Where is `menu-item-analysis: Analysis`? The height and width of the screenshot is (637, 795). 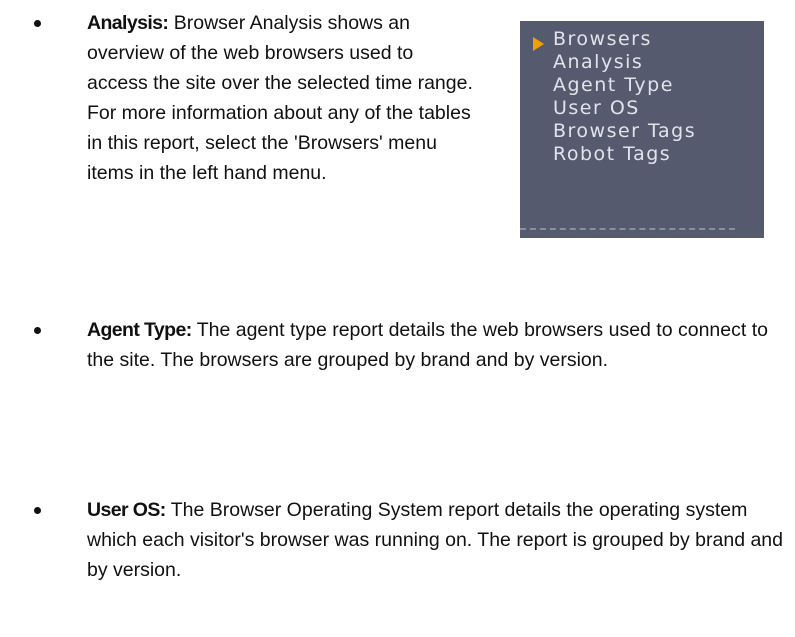 menu-item-analysis: Analysis is located at coordinates (598, 62).